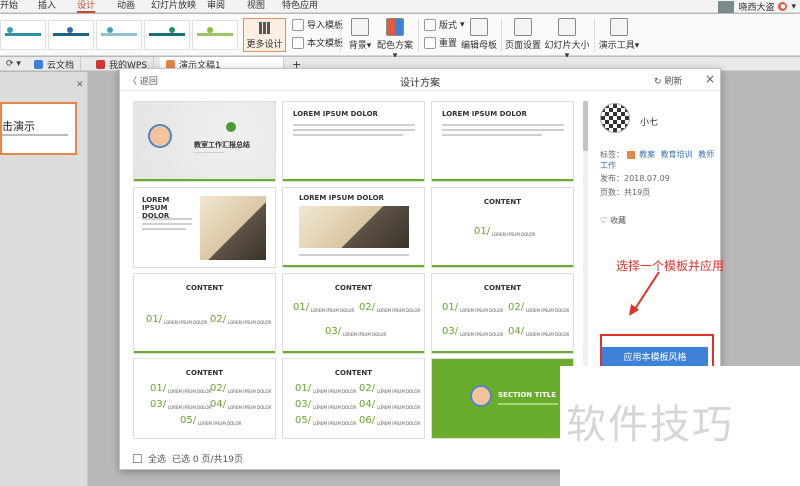  Describe the element at coordinates (400, 6) in the screenshot. I see `ribbon-tab-bar: 开始 插入 设计 动画 幻灯片放映 审阅 视图 特色应用 晓西大盗 ● ▾` at that location.